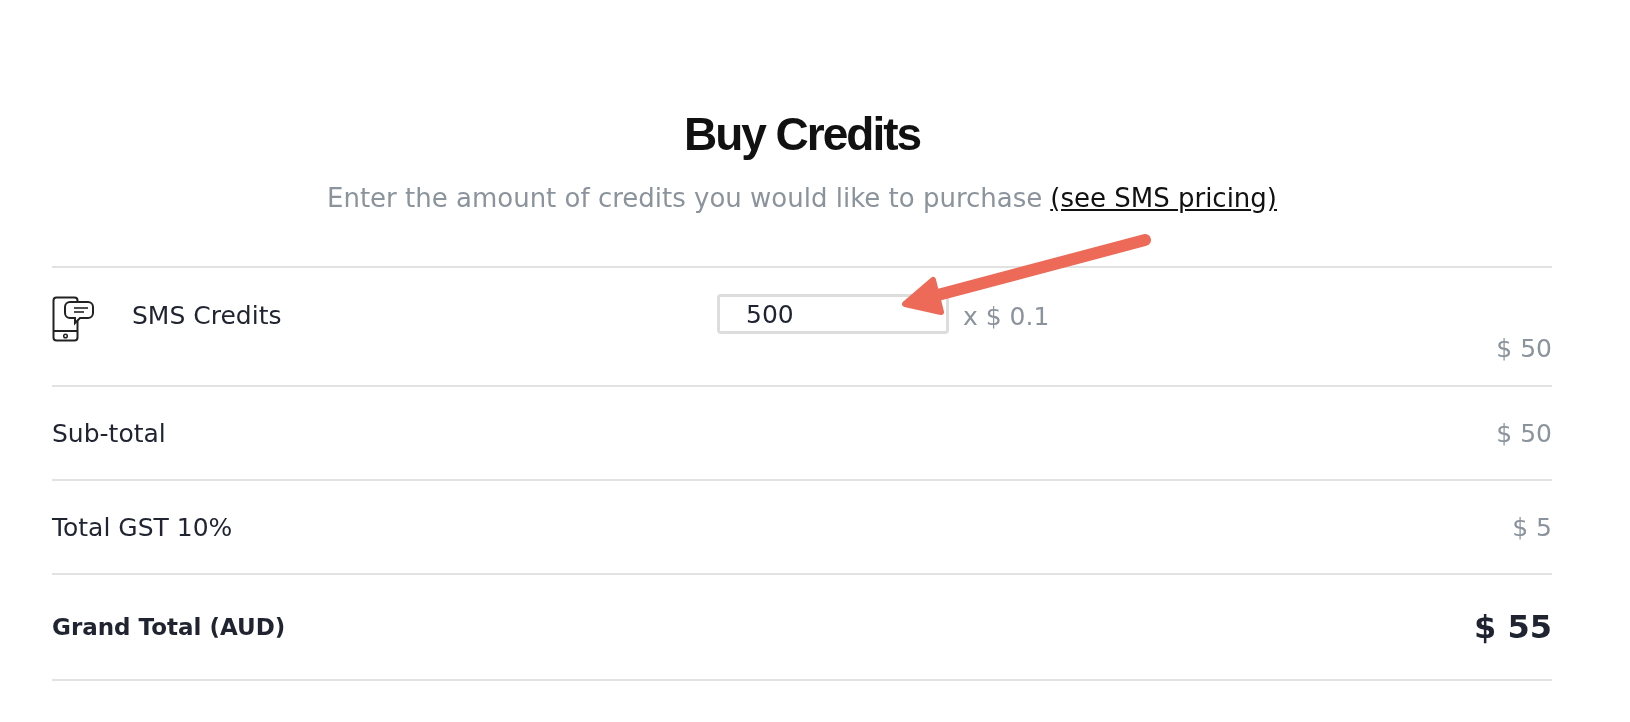 This screenshot has width=1630, height=722. Describe the element at coordinates (142, 527) in the screenshot. I see `summary-label: Total GST 10%` at that location.